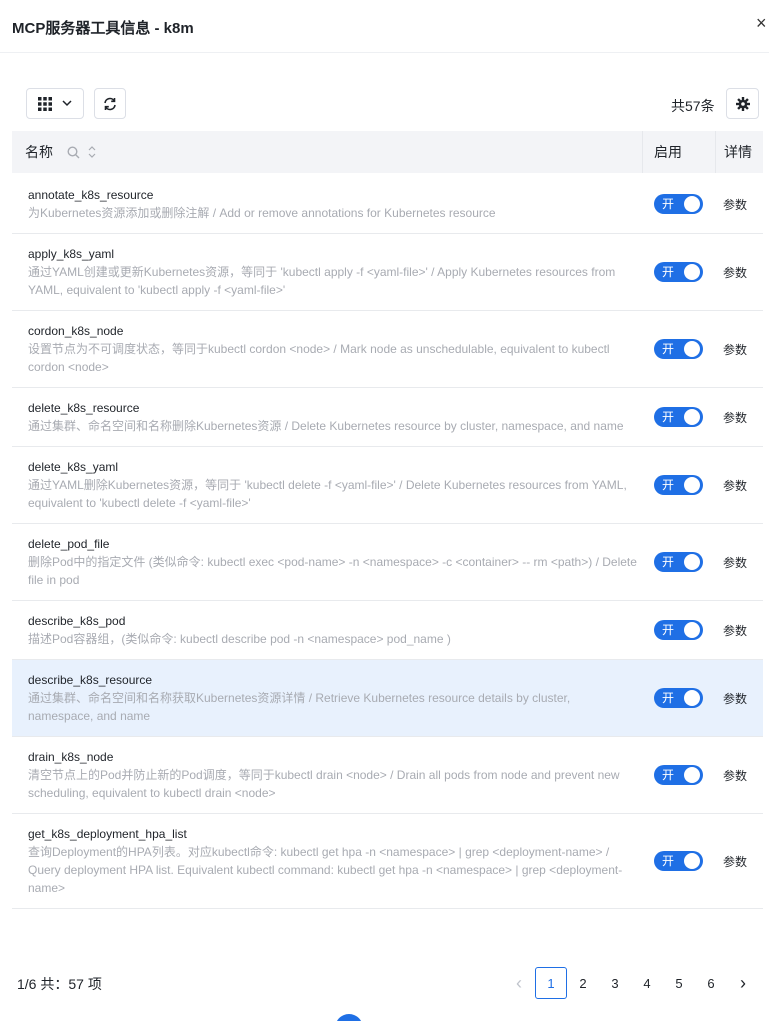  What do you see at coordinates (91, 195) in the screenshot?
I see `tool-name: annotate_k8s_resource` at bounding box center [91, 195].